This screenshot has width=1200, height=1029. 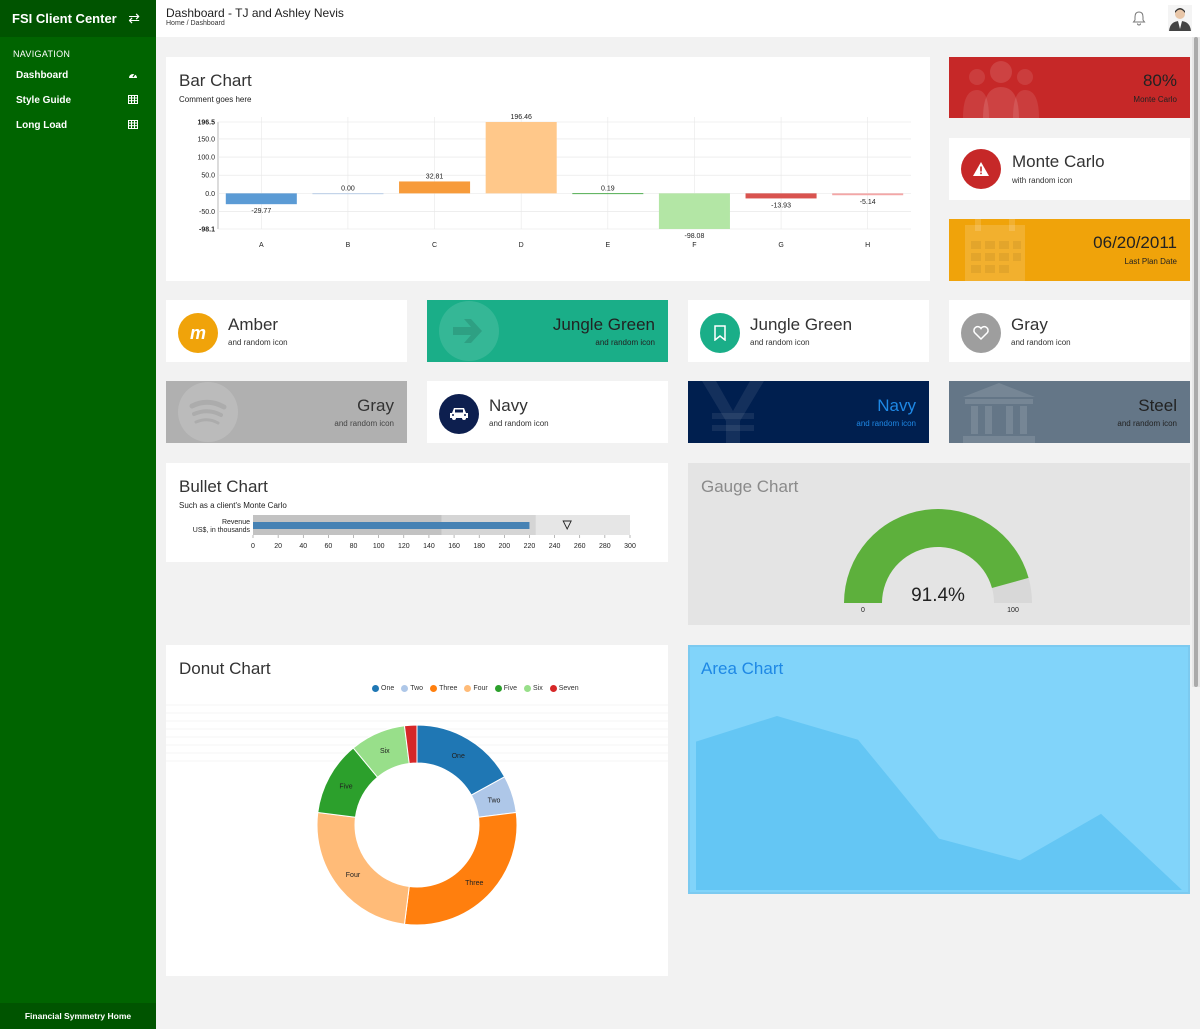 I want to click on sidebar-item-long-load: Long Load, so click(x=78, y=125).